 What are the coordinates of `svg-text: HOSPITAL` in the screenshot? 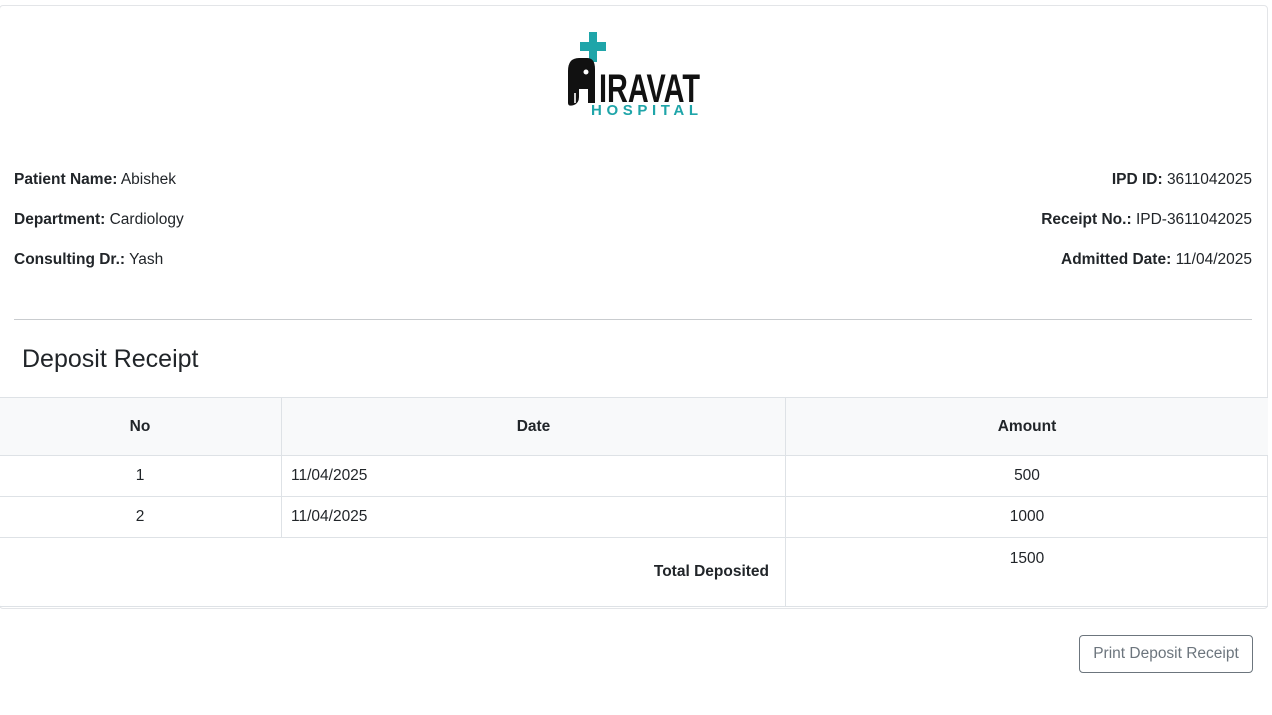 It's located at (644, 110).